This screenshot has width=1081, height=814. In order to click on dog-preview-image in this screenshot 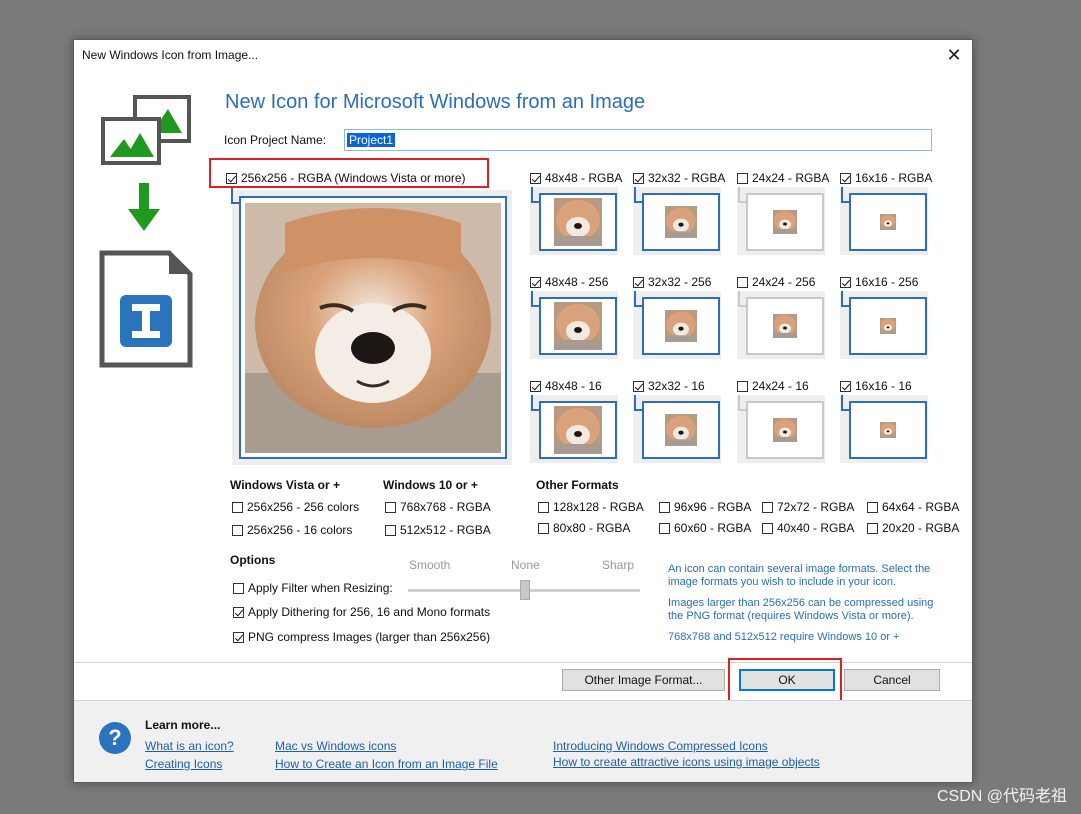, I will do `click(373, 328)`.